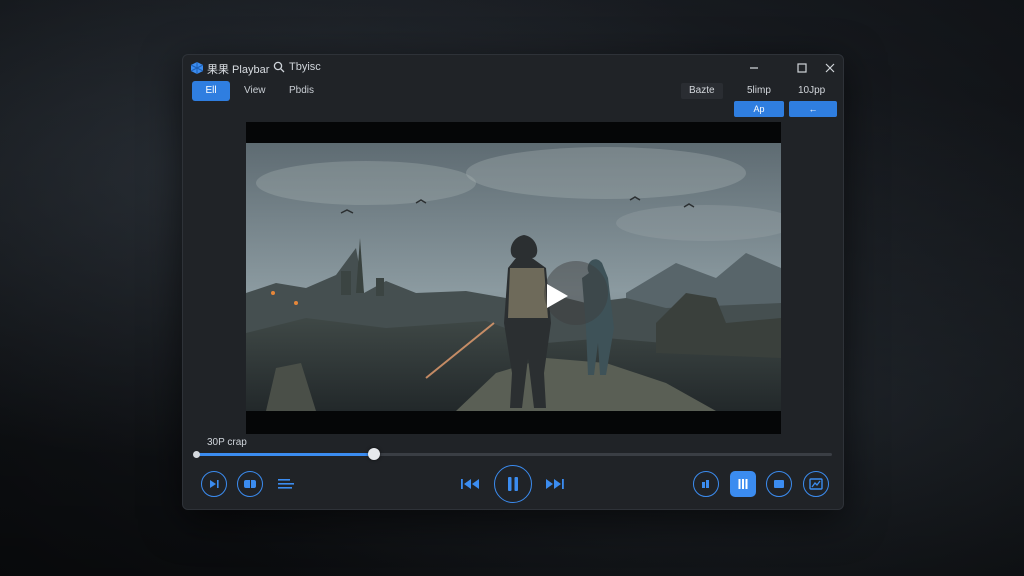 The height and width of the screenshot is (576, 1024). I want to click on screenshot-icon, so click(816, 484).